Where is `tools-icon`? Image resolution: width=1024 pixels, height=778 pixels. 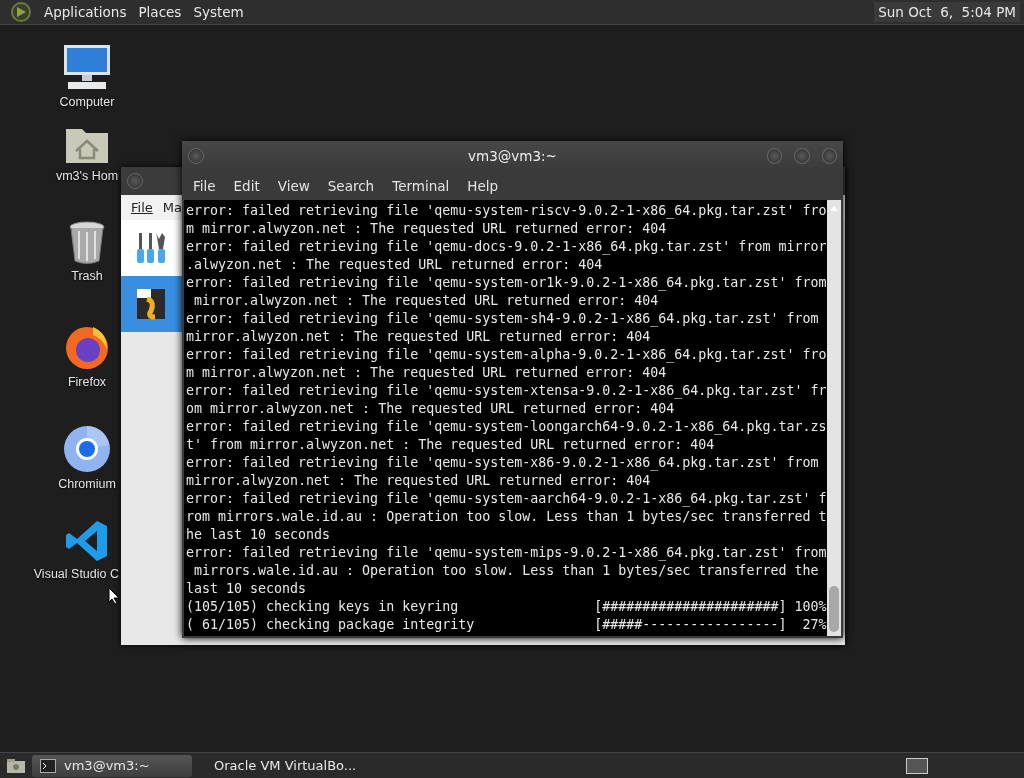 tools-icon is located at coordinates (151, 248).